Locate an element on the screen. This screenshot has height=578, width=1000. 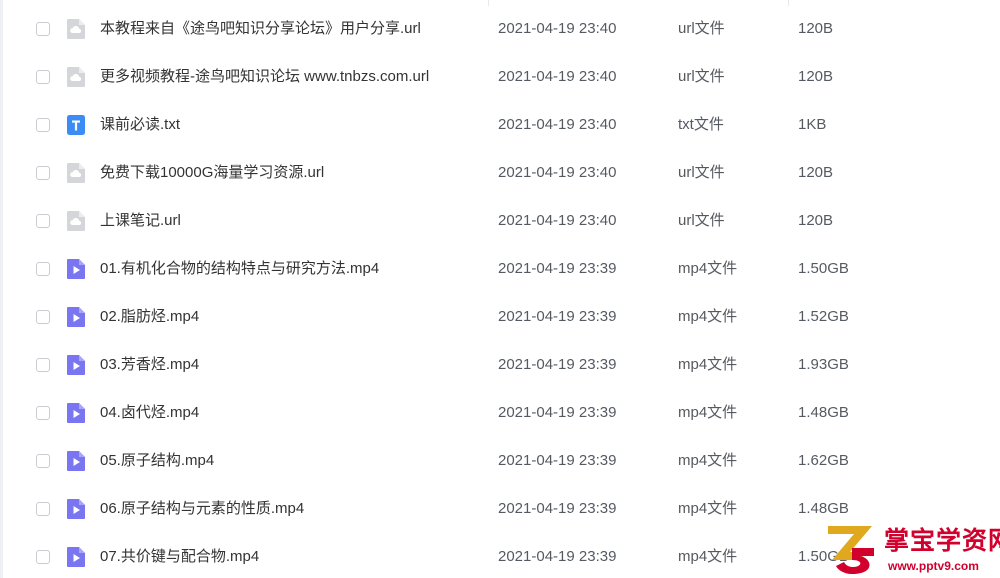
file-name-link: 01.有机化合物的结构特点与研究方法.mp4 is located at coordinates (239, 269).